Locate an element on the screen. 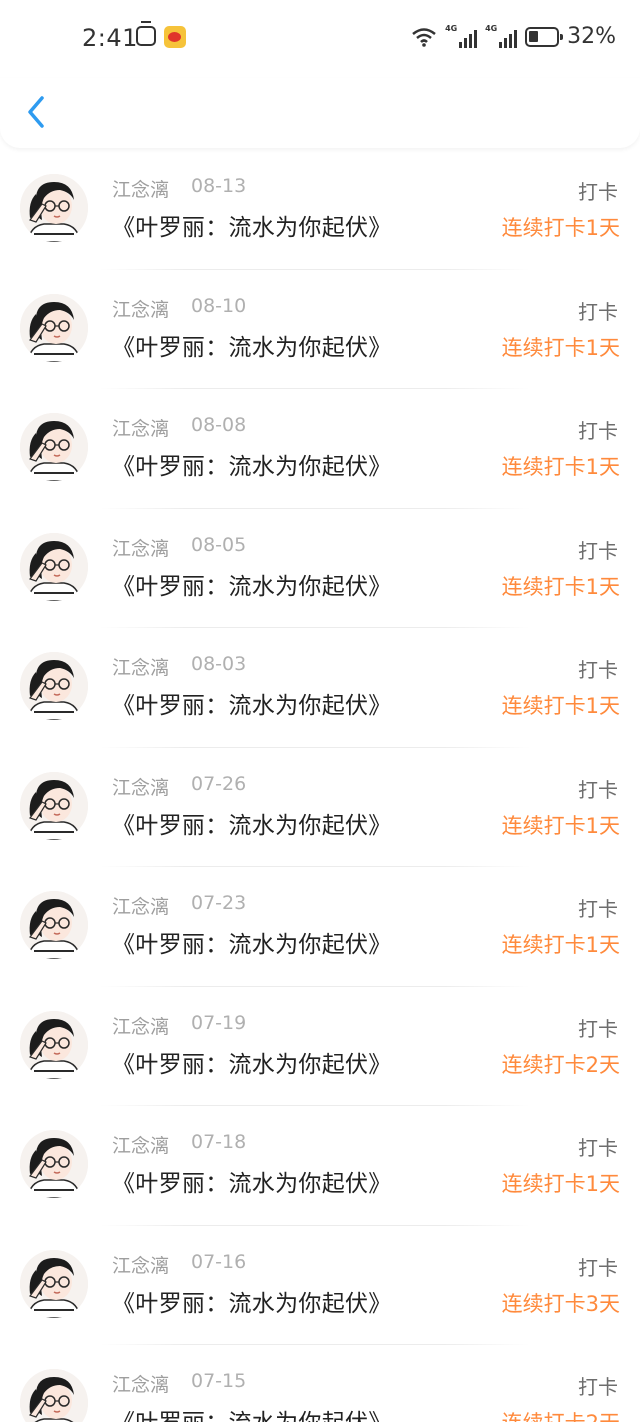  list-item: 江念漓 07-26 《叶罗丽：流水为你起伏》 打卡 连续打卡1天 is located at coordinates (320, 807).